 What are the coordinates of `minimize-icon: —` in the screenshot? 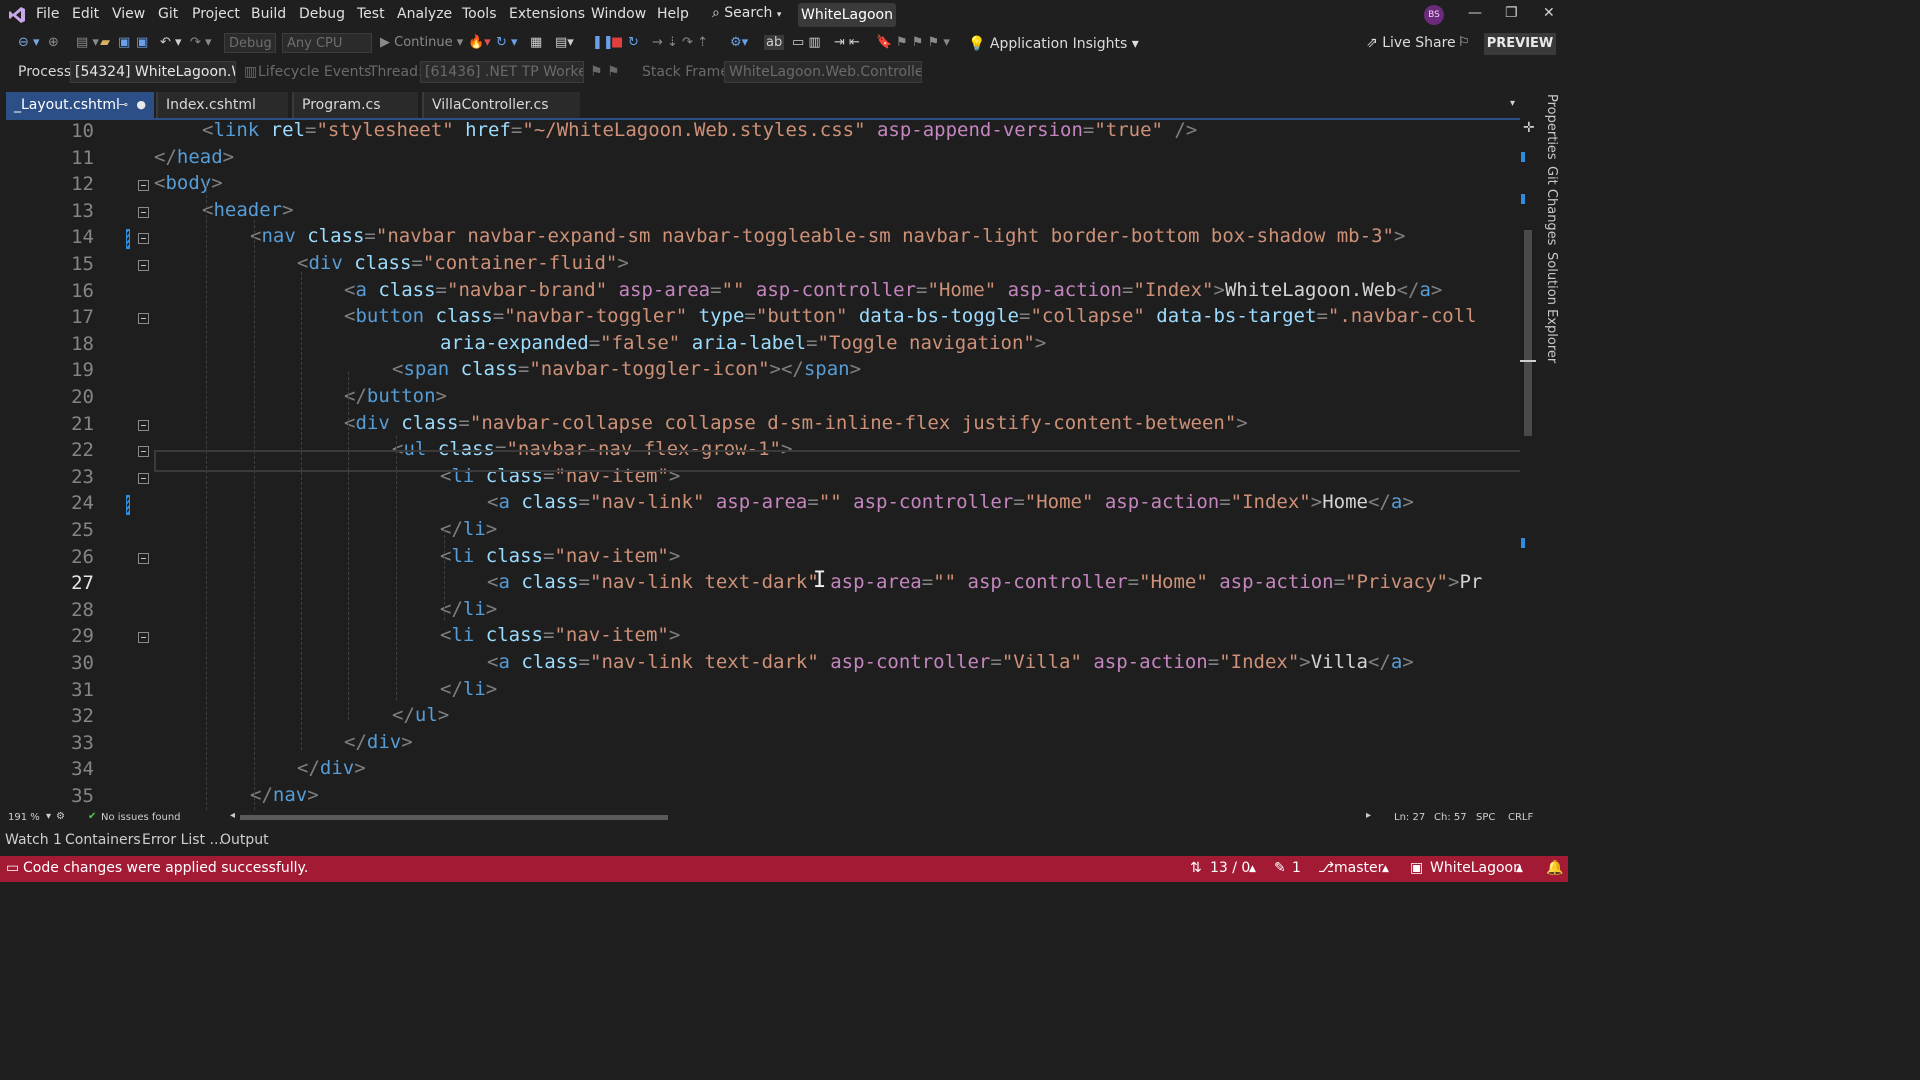 It's located at (1475, 13).